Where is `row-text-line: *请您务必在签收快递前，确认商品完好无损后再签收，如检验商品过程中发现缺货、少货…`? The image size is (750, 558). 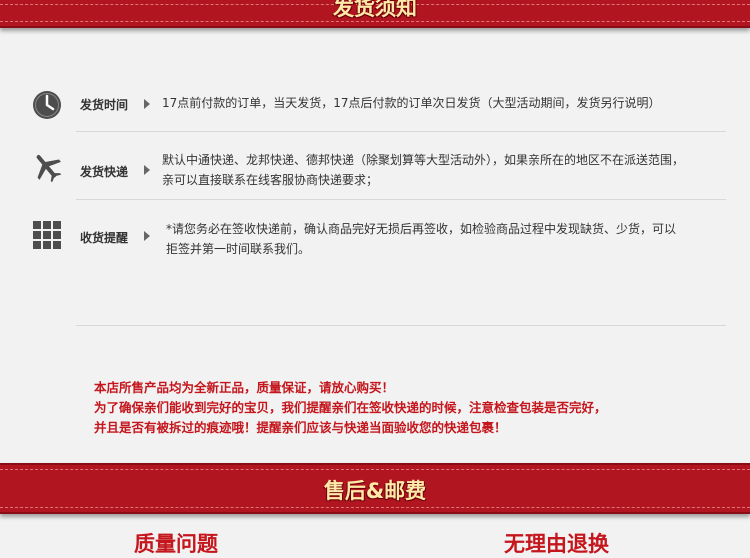
row-text-line: *请您务必在签收快递前，确认商品完好无损后再签收，如检验商品过程中发现缺货、少货… is located at coordinates (421, 229).